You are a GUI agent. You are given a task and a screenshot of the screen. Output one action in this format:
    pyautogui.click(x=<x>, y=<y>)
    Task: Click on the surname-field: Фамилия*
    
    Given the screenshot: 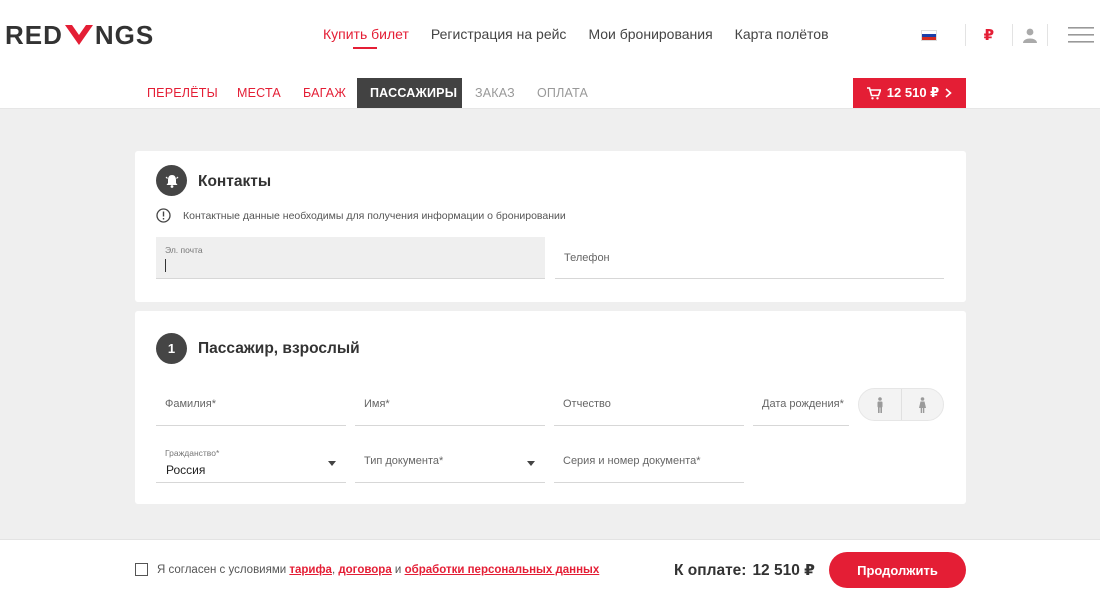 What is the action you would take?
    pyautogui.click(x=251, y=404)
    